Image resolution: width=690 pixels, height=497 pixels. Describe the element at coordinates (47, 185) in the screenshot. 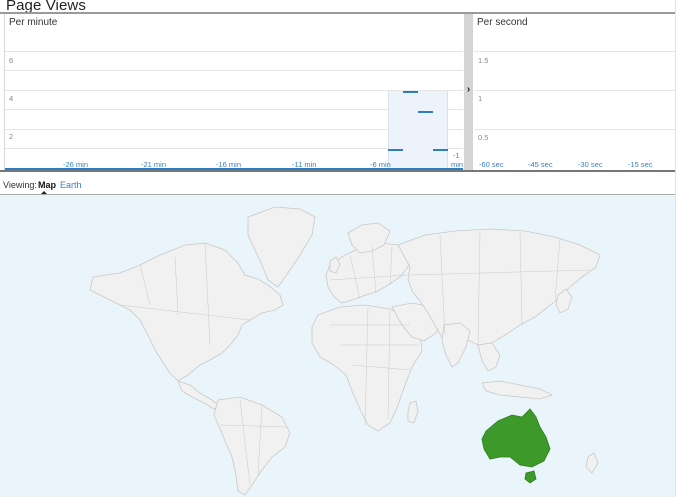

I see `tab-map: Map` at that location.